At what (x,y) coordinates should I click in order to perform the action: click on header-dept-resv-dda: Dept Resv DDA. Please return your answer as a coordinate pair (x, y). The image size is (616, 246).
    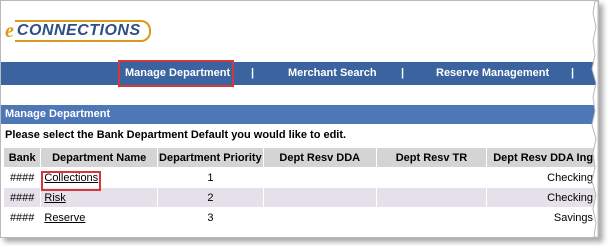
    Looking at the image, I should click on (319, 157).